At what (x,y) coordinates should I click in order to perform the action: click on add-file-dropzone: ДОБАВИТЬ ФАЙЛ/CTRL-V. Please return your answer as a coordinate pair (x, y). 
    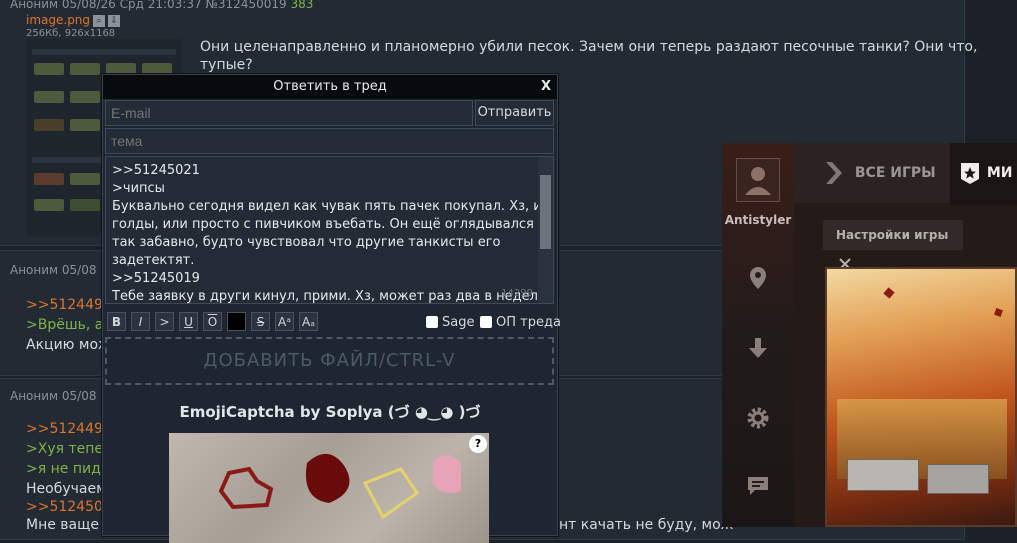
    Looking at the image, I should click on (329, 361).